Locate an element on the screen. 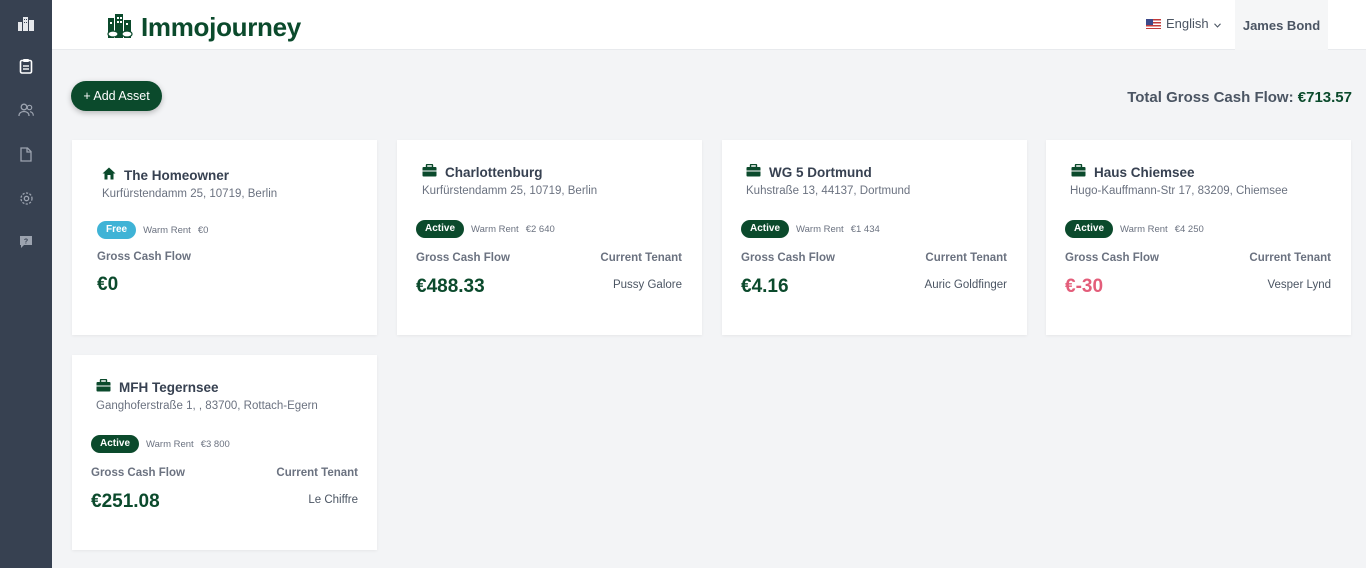 This screenshot has height=568, width=1366. language-label: English is located at coordinates (1187, 23).